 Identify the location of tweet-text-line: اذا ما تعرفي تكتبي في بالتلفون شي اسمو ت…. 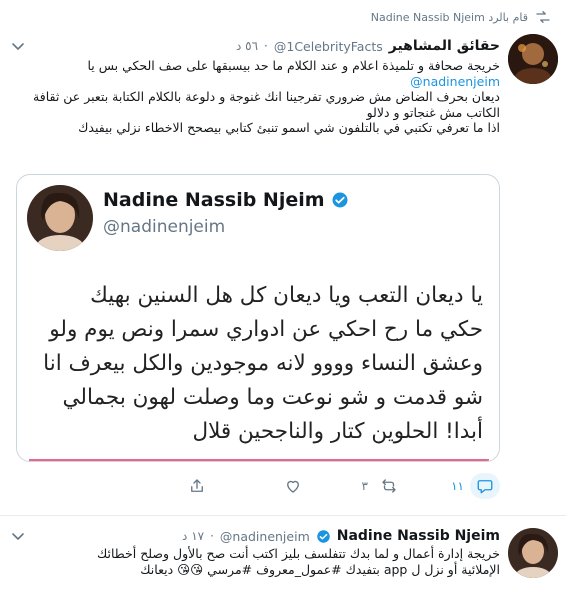
(289, 127).